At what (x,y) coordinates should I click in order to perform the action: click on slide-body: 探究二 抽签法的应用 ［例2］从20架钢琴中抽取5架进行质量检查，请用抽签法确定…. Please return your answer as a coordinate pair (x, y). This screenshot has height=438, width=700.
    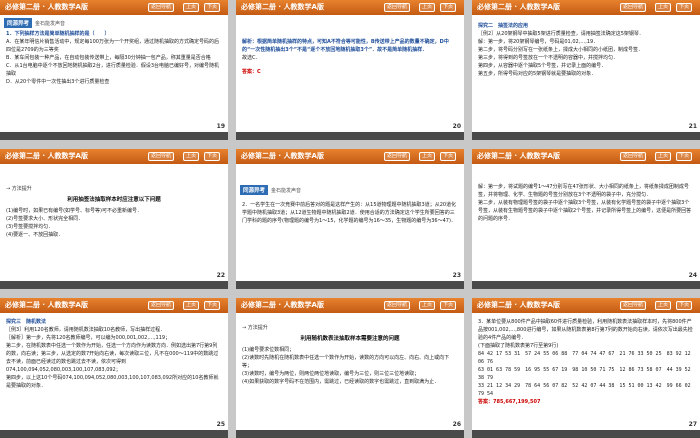
    Looking at the image, I should click on (586, 50).